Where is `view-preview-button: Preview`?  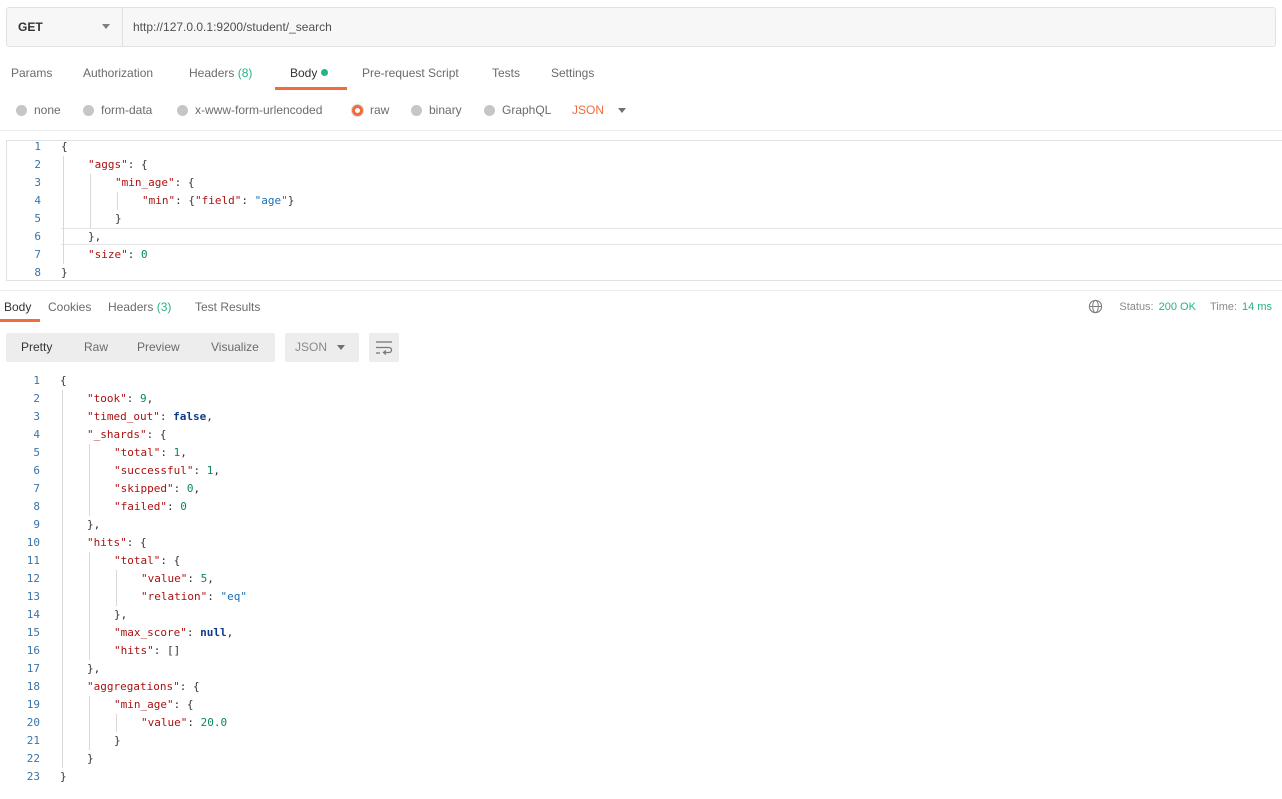 view-preview-button: Preview is located at coordinates (158, 347).